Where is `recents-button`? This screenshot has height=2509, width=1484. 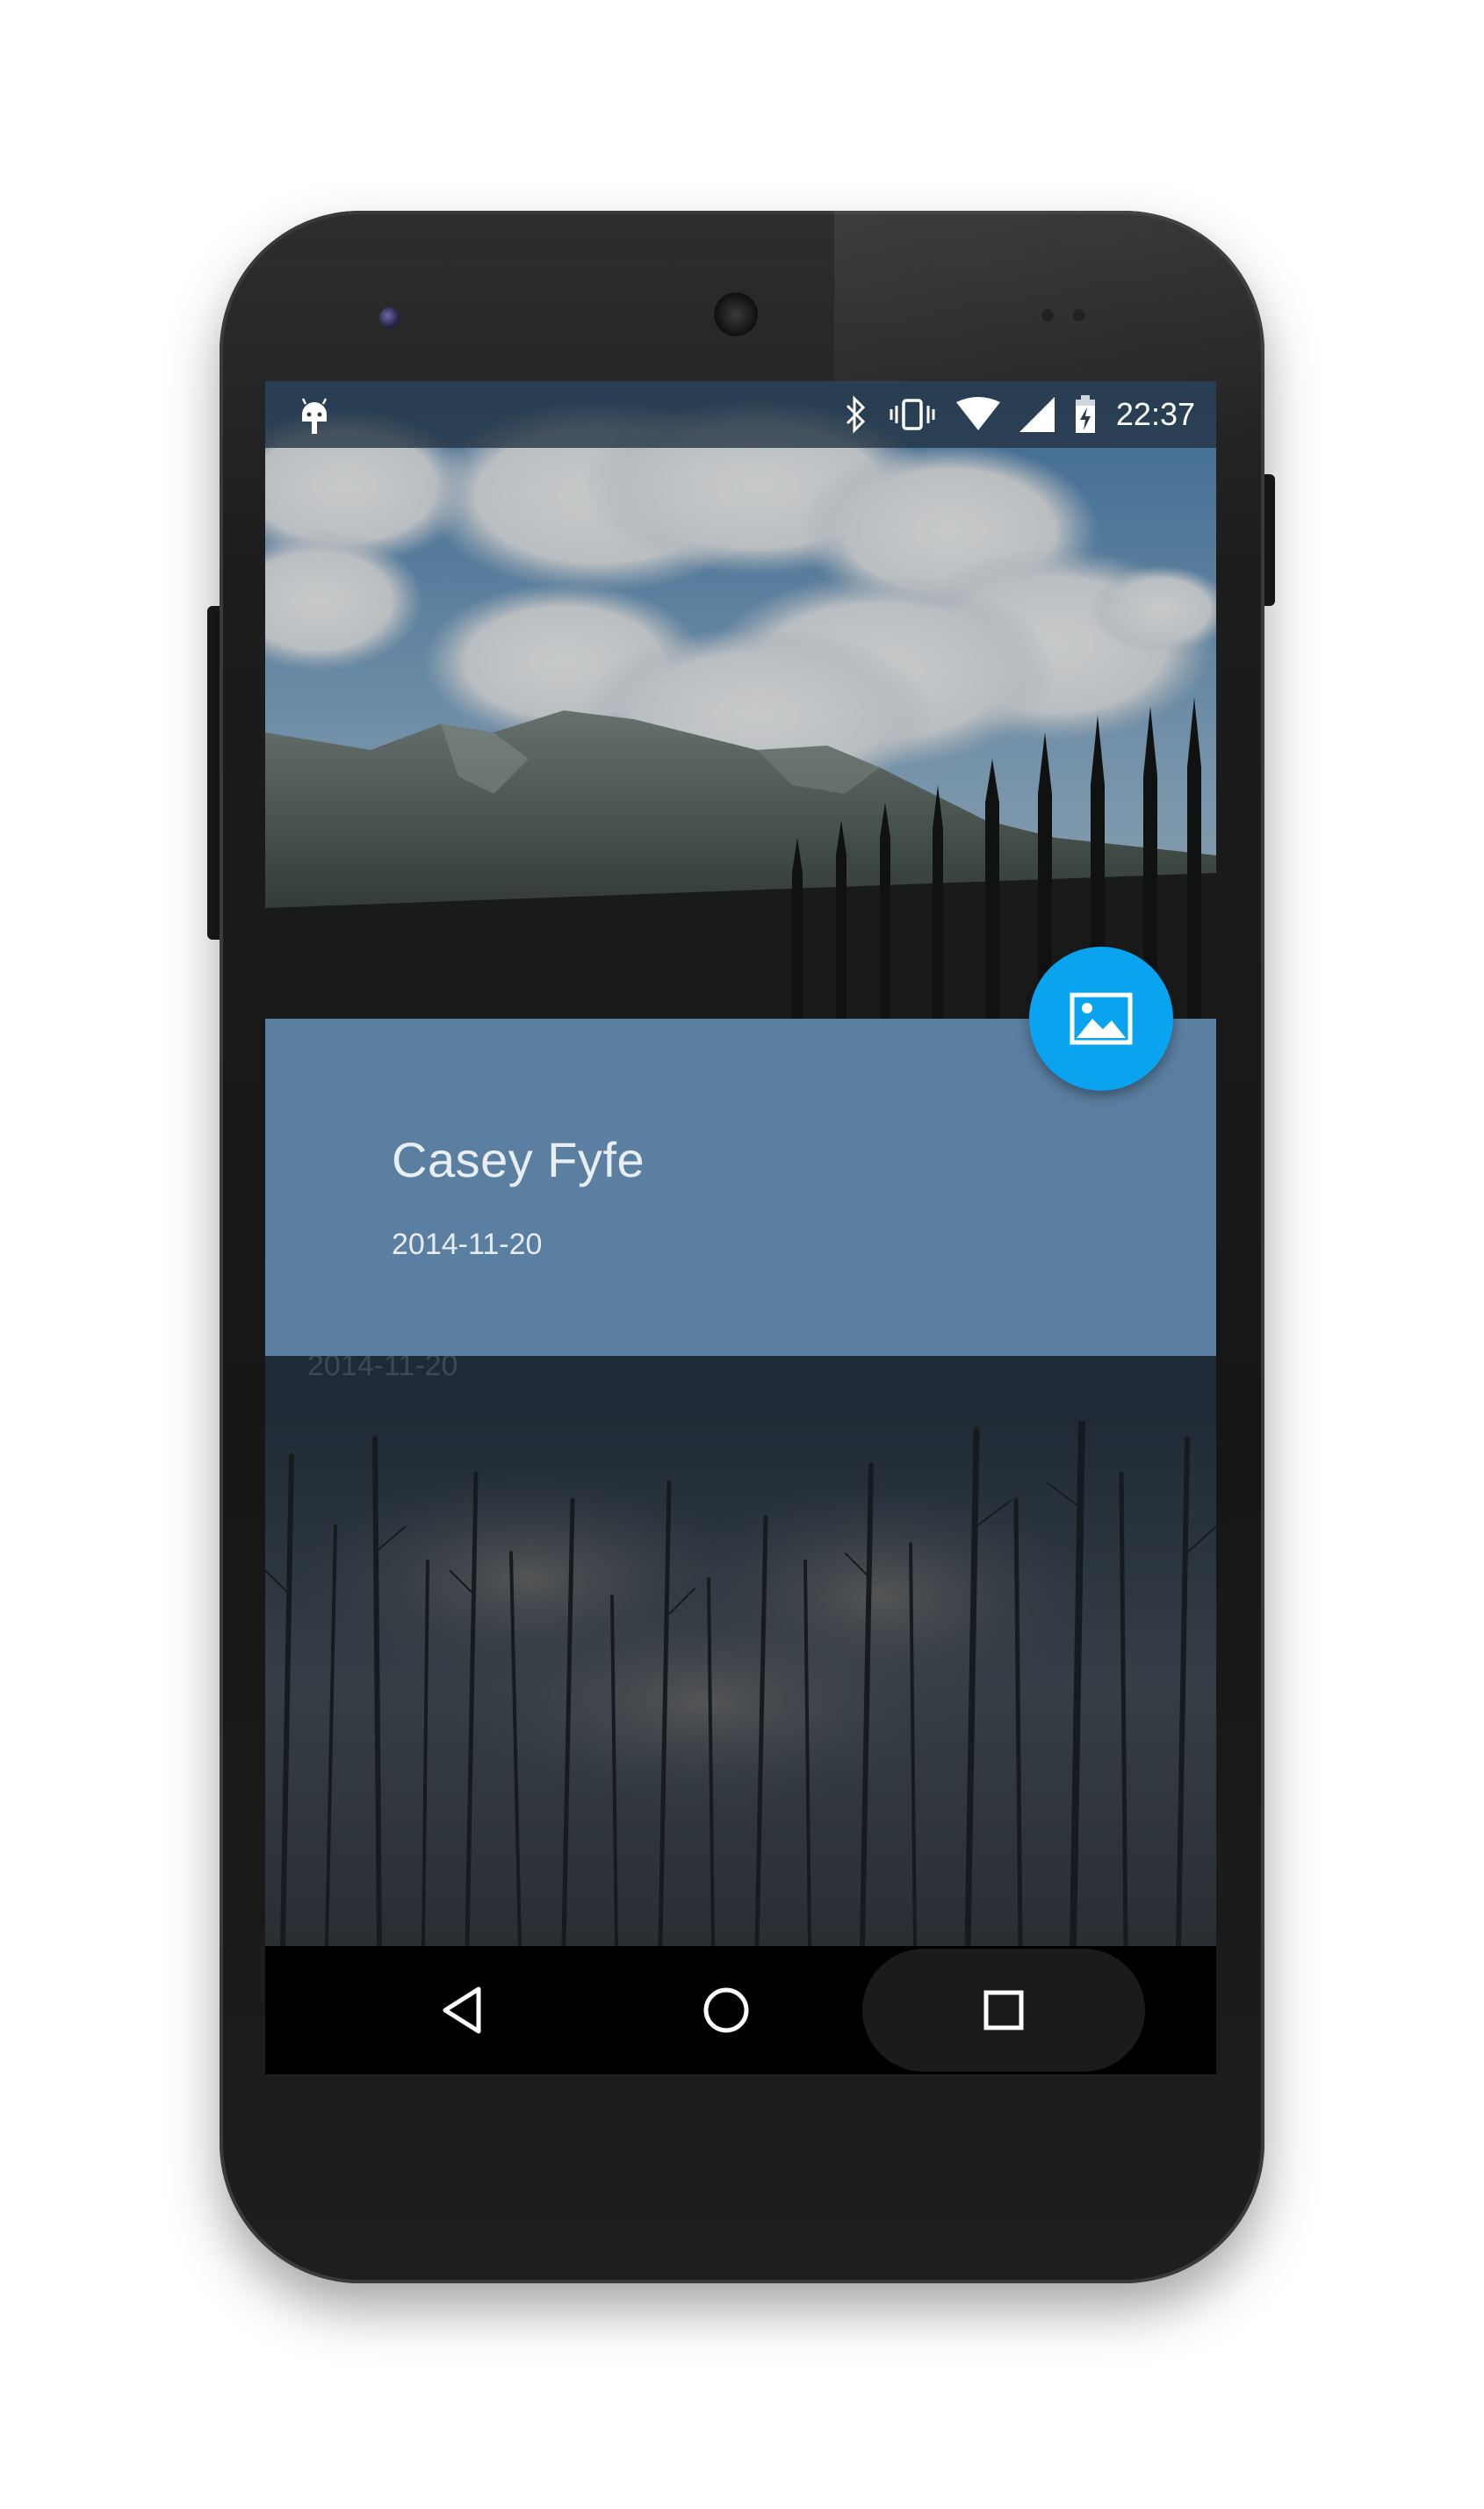 recents-button is located at coordinates (1003, 2010).